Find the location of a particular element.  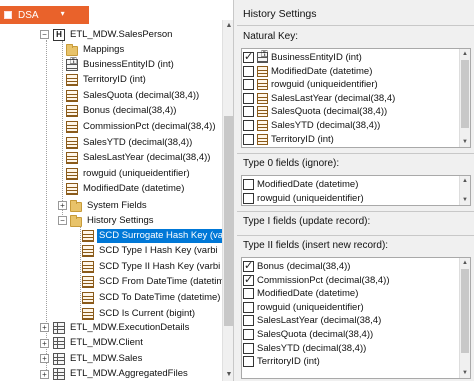

list-item: BusinessEntityID (int) is located at coordinates (302, 56).